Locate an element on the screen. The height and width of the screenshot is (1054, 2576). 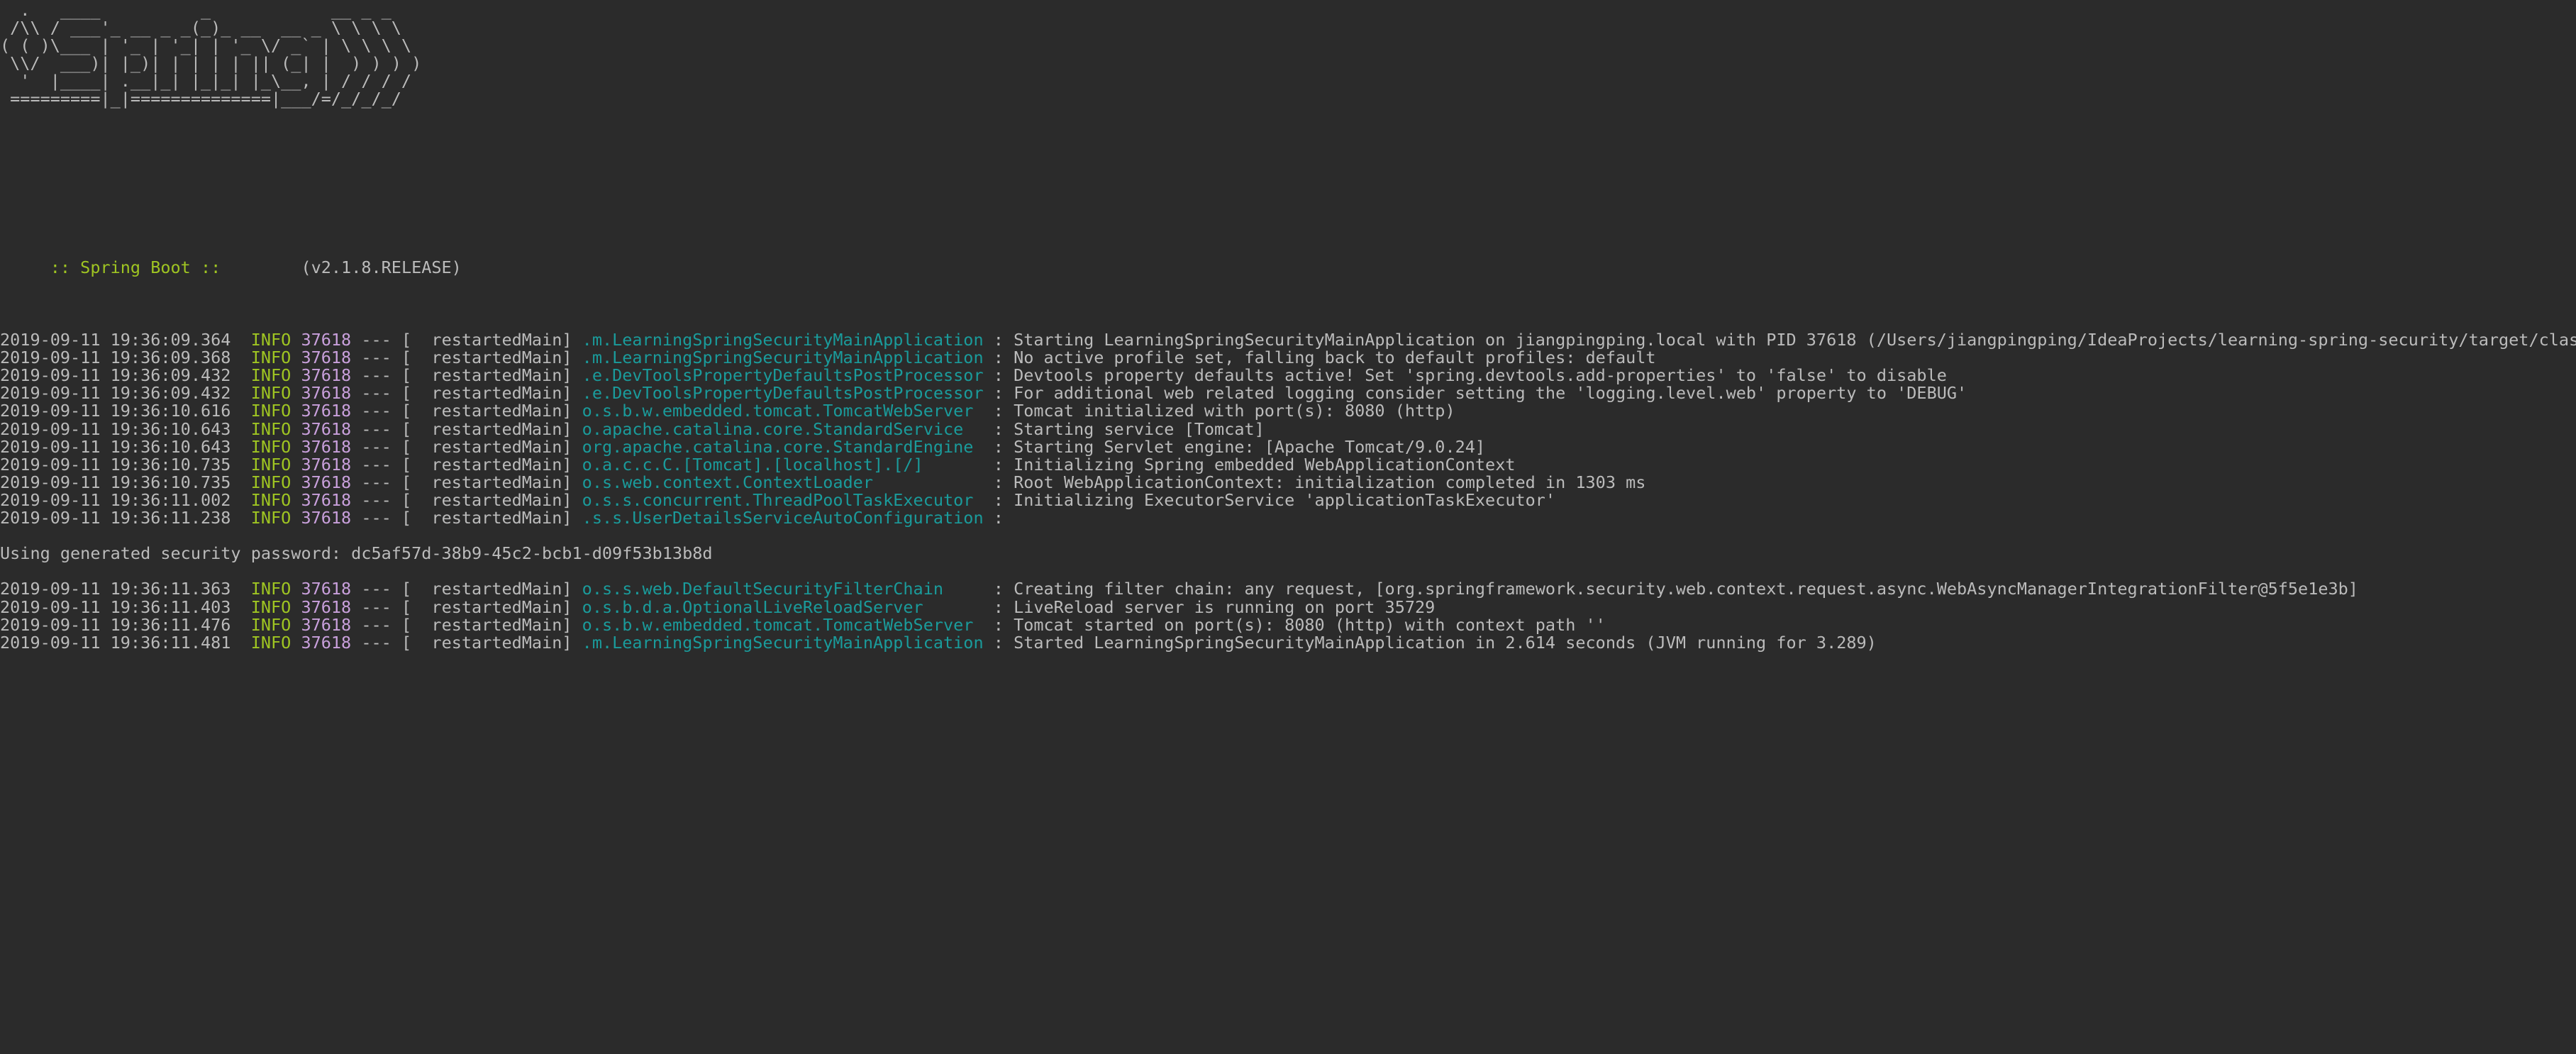
log-message: Starting service [Tomcat] is located at coordinates (1139, 429).